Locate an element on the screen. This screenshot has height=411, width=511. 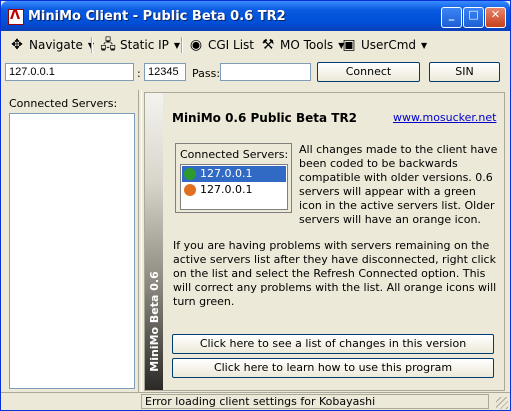
connect-bar: : Pass: Connect SIN is located at coordinates (255, 72).